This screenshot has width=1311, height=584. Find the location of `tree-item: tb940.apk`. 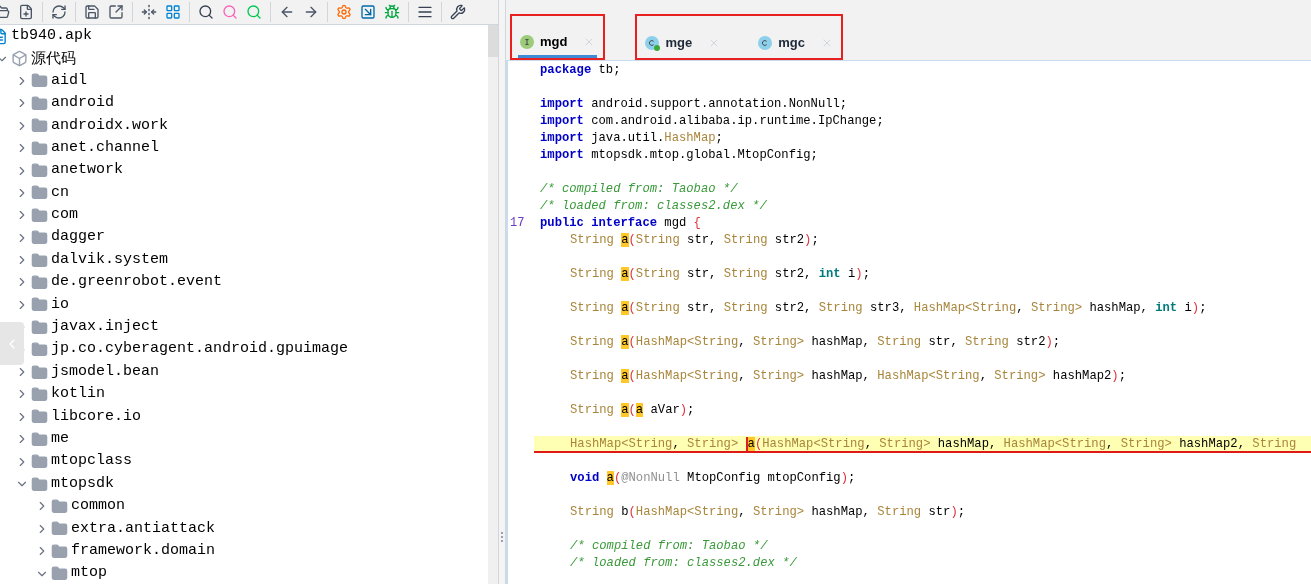

tree-item: tb940.apk is located at coordinates (51, 36).